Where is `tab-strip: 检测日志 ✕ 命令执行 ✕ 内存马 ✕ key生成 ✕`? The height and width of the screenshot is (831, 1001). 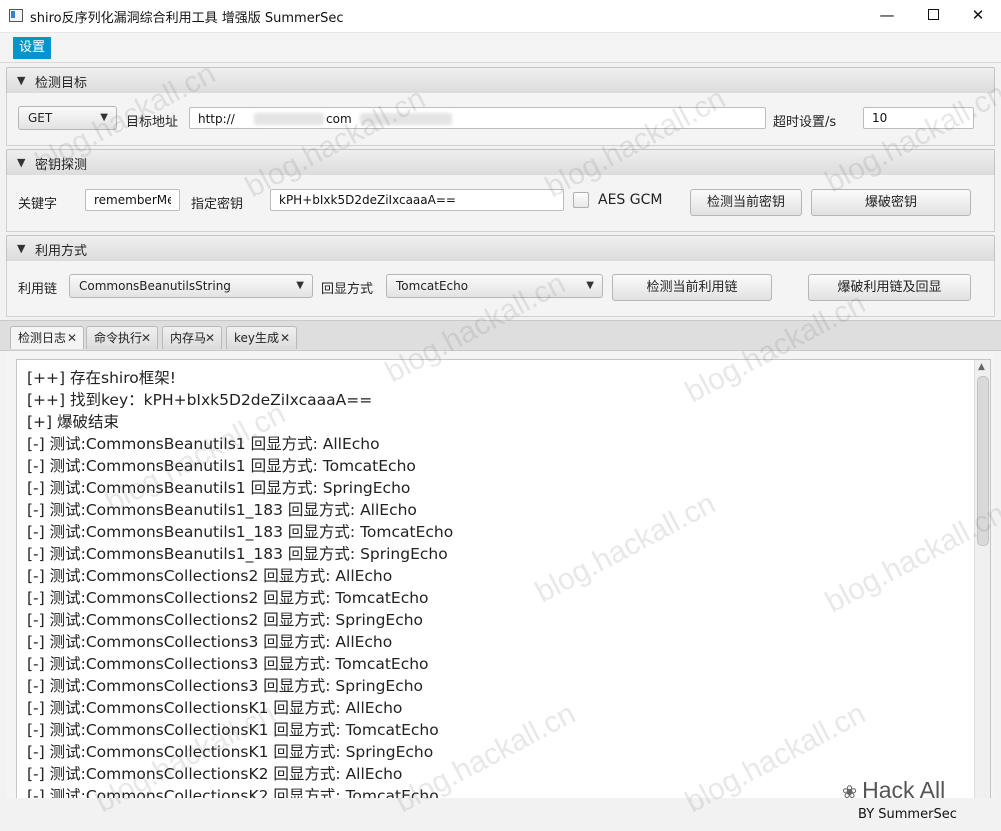 tab-strip: 检测日志 ✕ 命令执行 ✕ 内存马 ✕ key生成 ✕ is located at coordinates (500, 335).